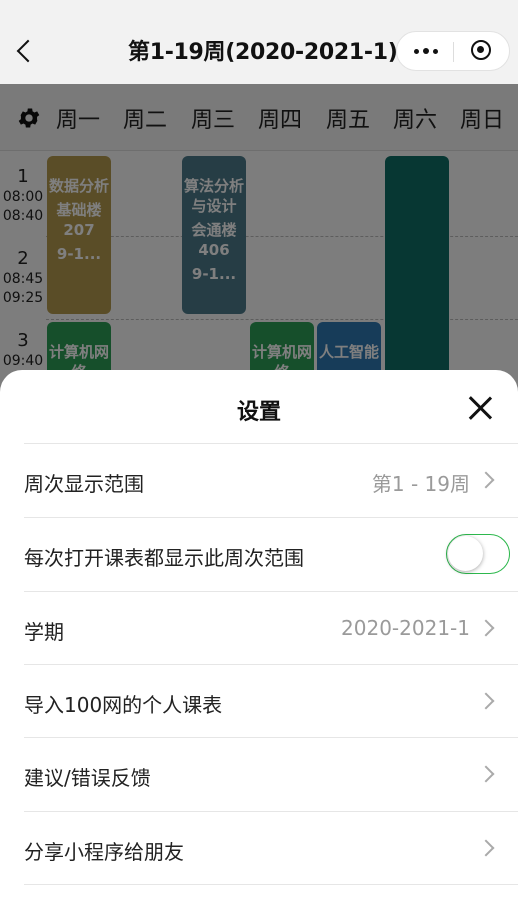 The height and width of the screenshot is (920, 518). Describe the element at coordinates (405, 628) in the screenshot. I see `row-value: 2020-2021-1` at that location.